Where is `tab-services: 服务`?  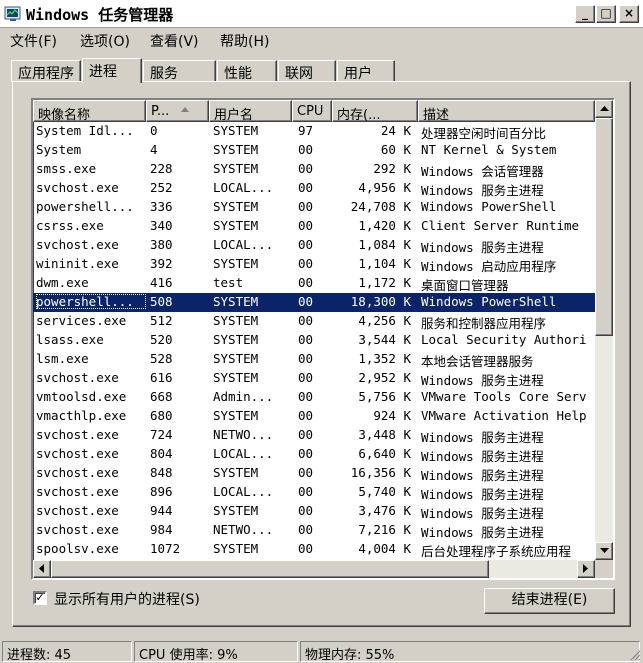
tab-services: 服务 is located at coordinates (179, 71).